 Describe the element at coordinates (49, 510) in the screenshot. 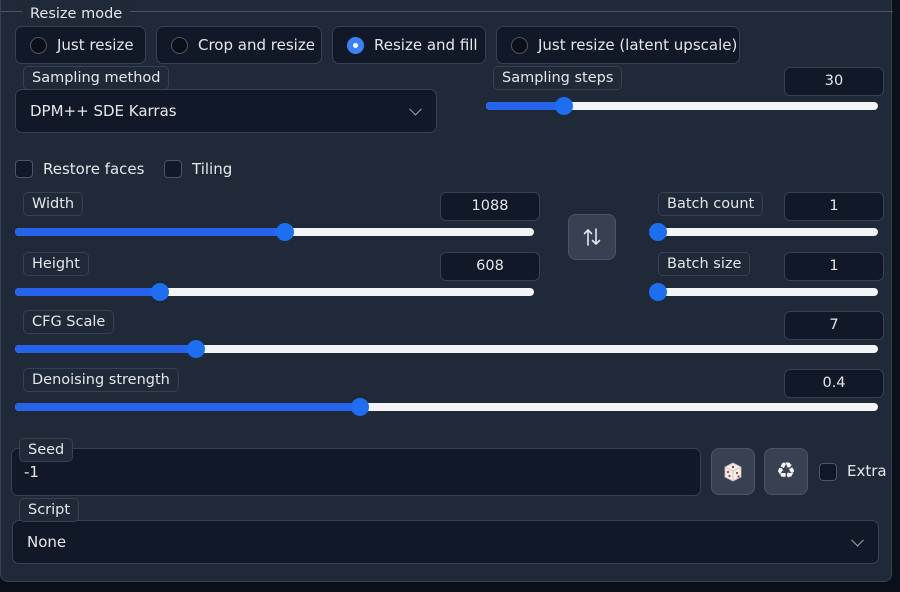

I see `script-label: Script` at that location.